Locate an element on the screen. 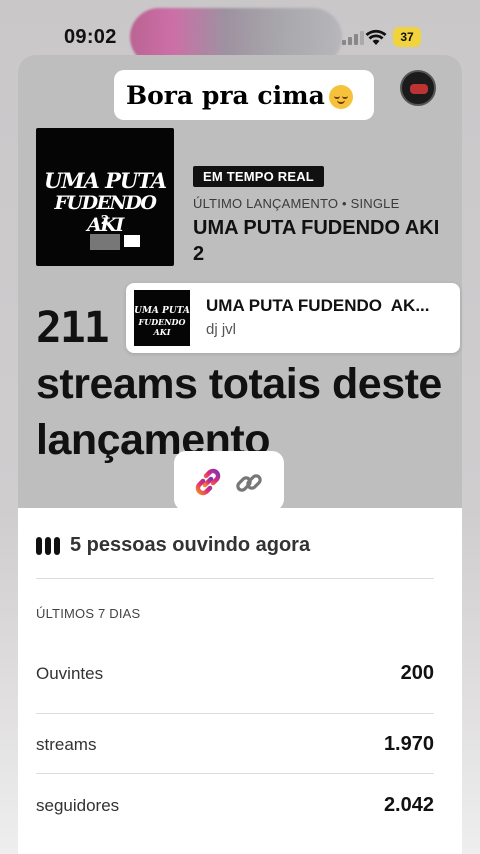  release-cover-art: UMA PUTA FUDENDO AKI 2 is located at coordinates (105, 197).